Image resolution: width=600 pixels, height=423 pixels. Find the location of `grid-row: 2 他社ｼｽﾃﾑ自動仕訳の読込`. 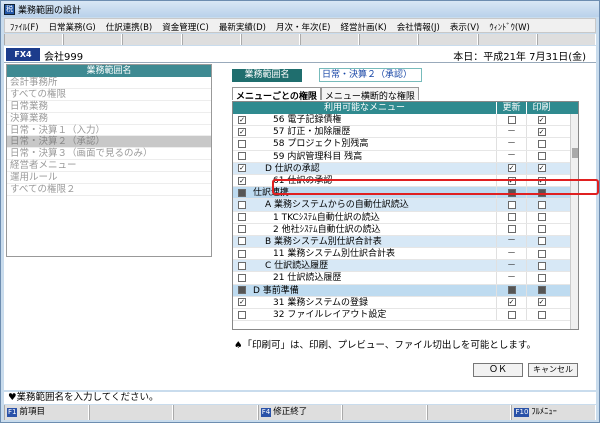

grid-row: 2 他社ｼｽﾃﾑ自動仕訳の読込 is located at coordinates (405, 229).